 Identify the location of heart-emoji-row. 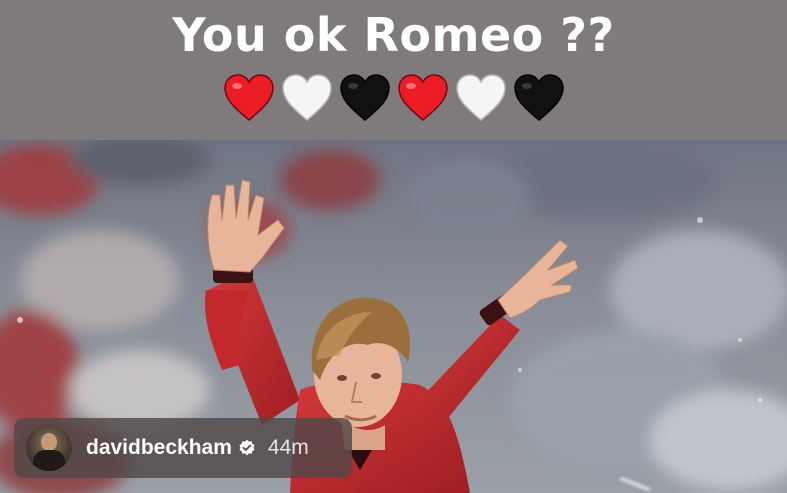
(393, 98).